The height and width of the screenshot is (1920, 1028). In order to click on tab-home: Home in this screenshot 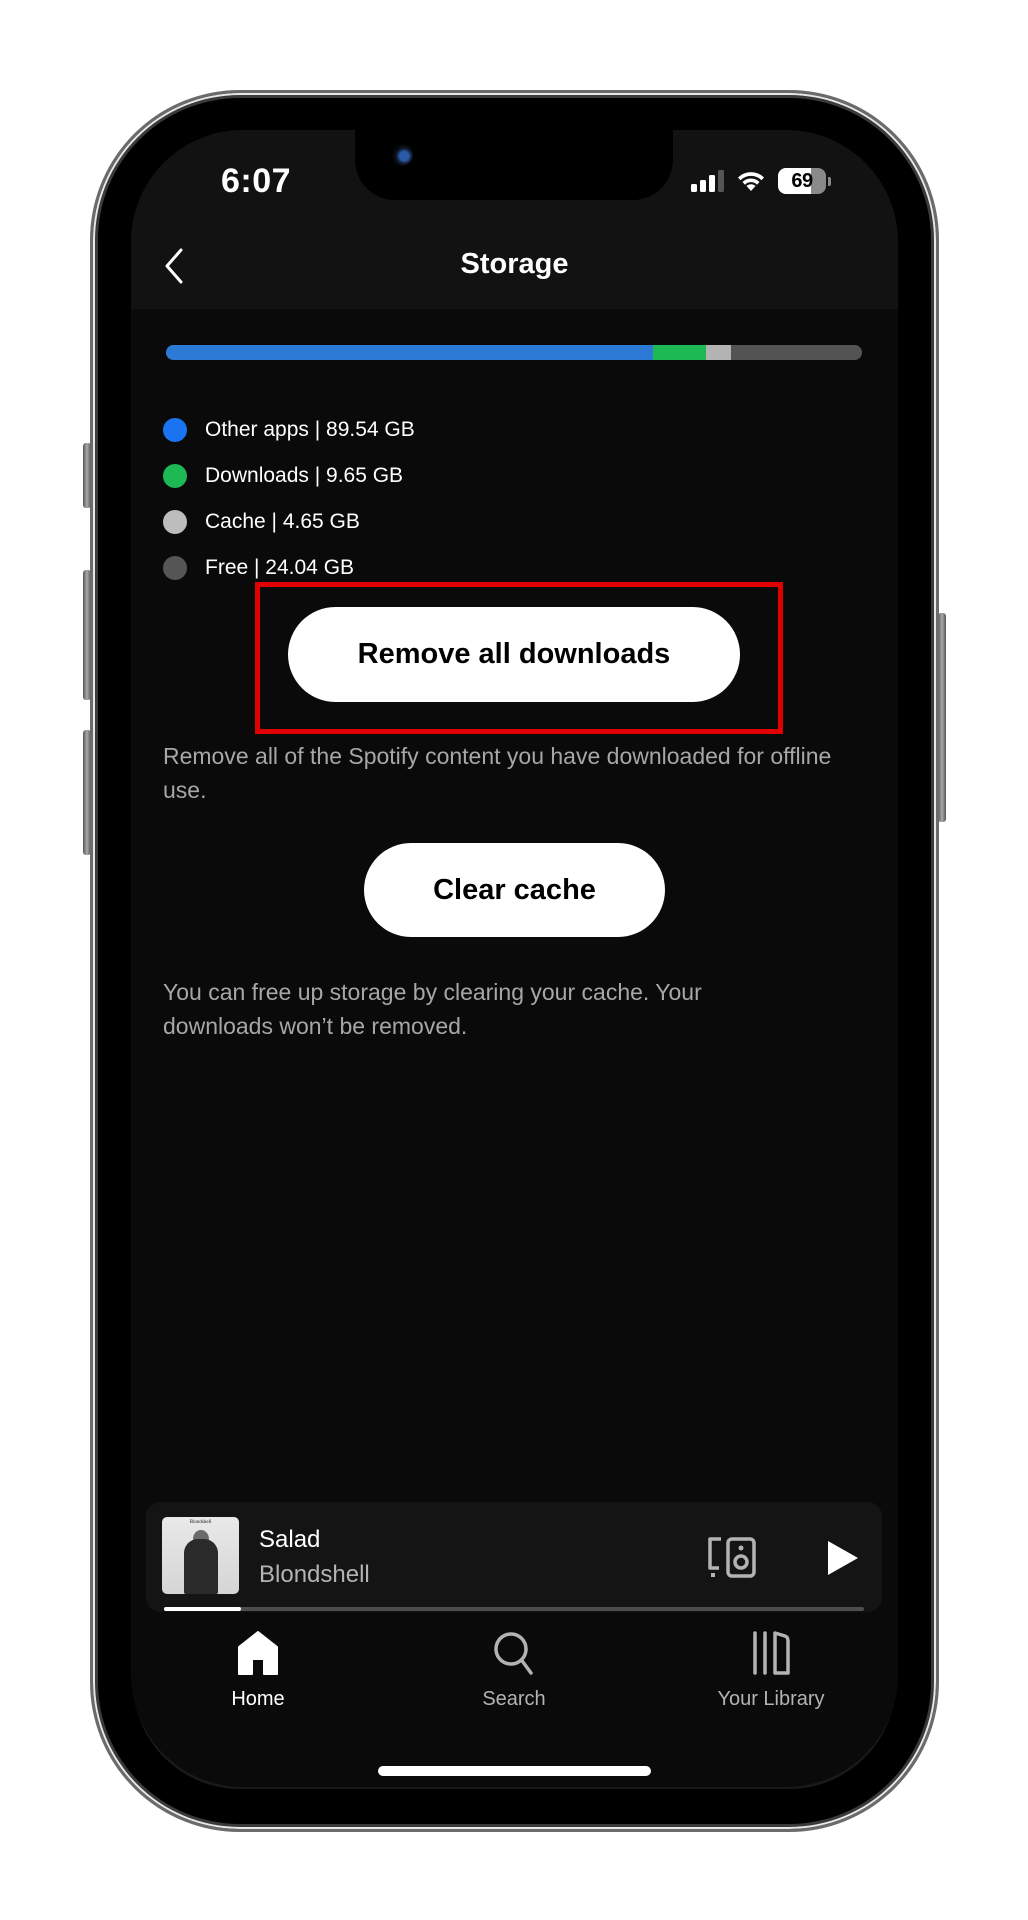, I will do `click(258, 1670)`.